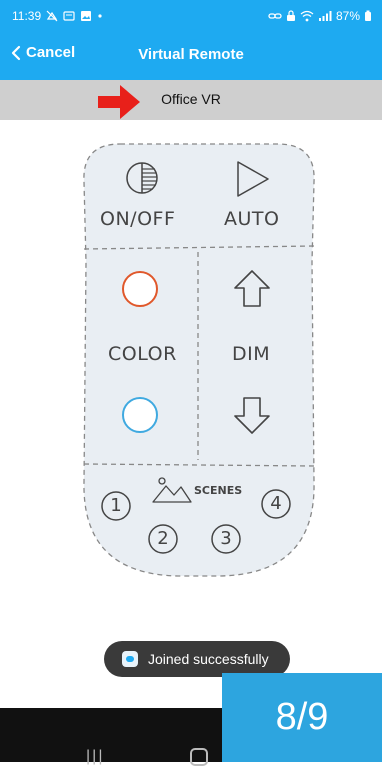  I want to click on mute-icon, so click(52, 16).